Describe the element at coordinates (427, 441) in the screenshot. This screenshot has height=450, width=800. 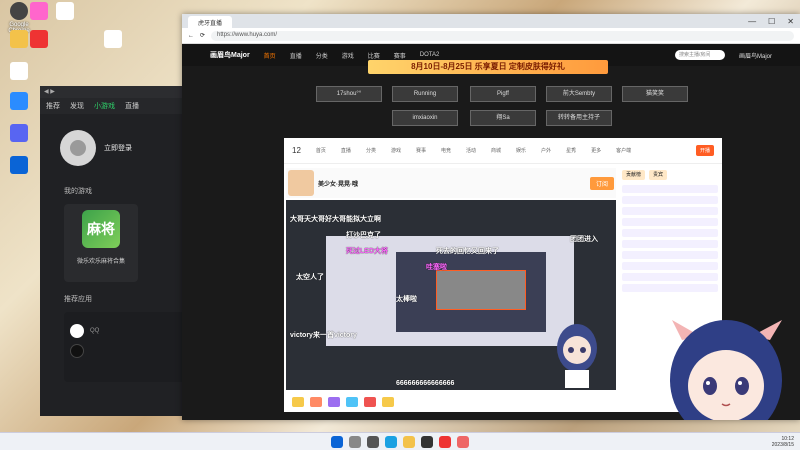
I see `store-icon` at that location.